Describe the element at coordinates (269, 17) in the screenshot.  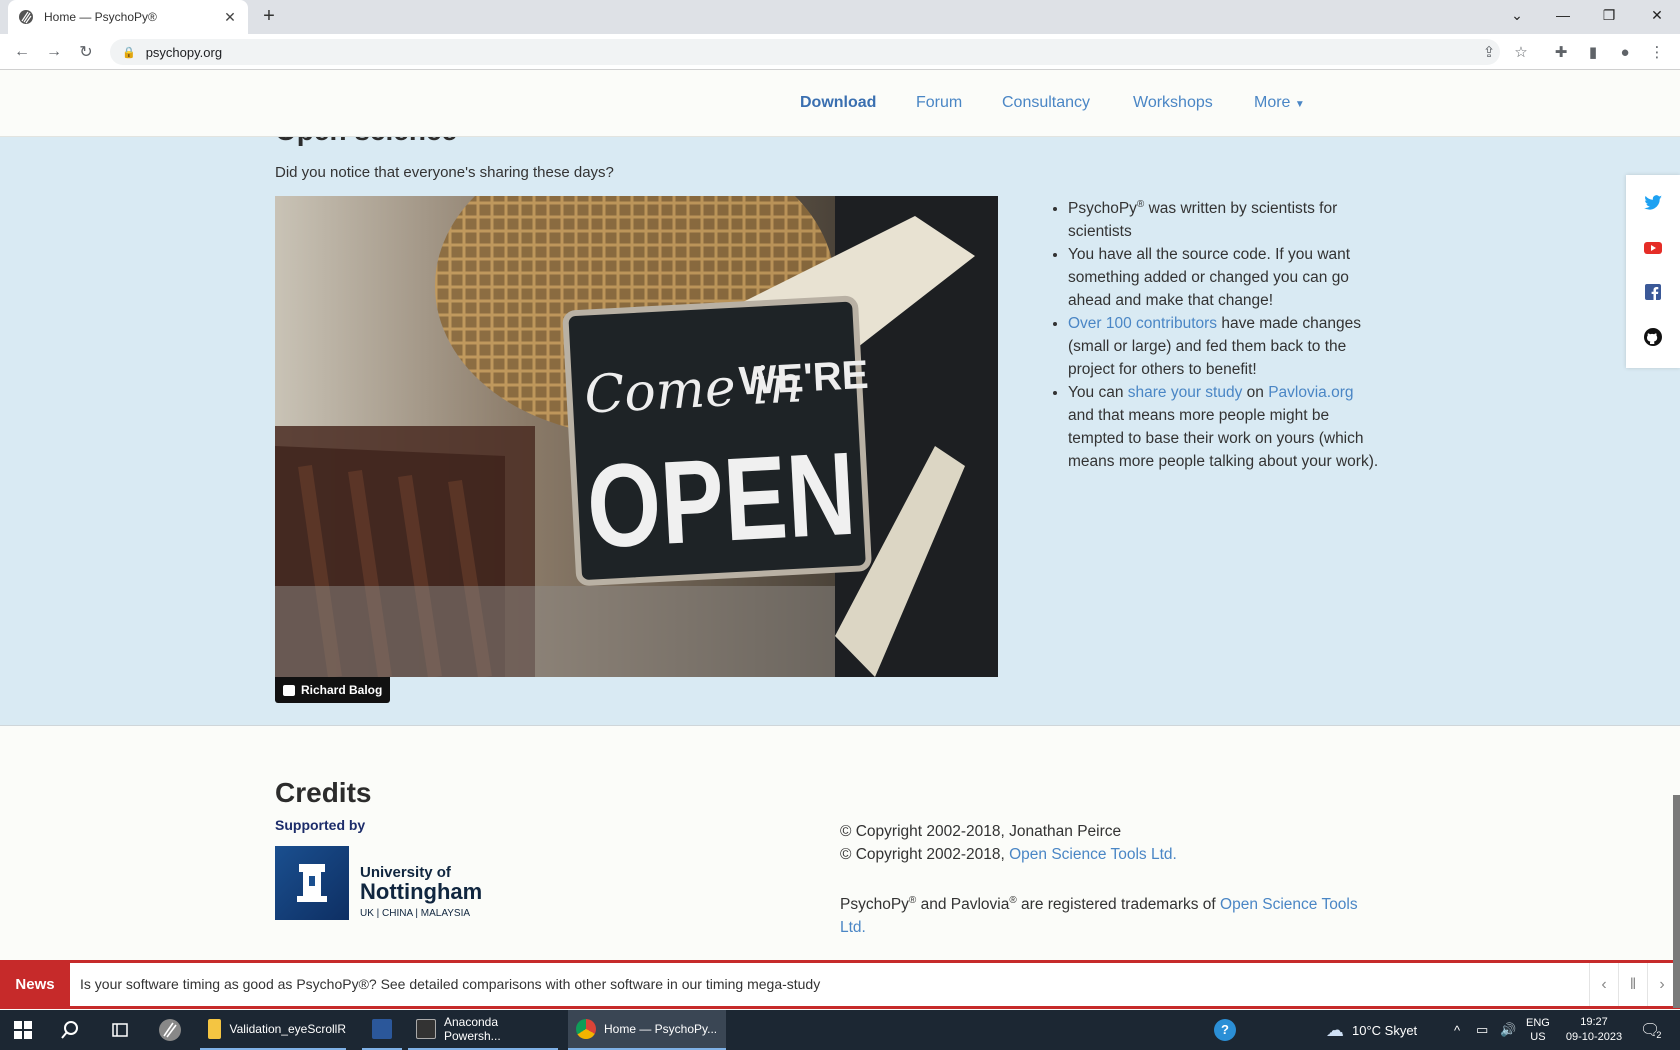
I see `new-tab-button: +` at that location.